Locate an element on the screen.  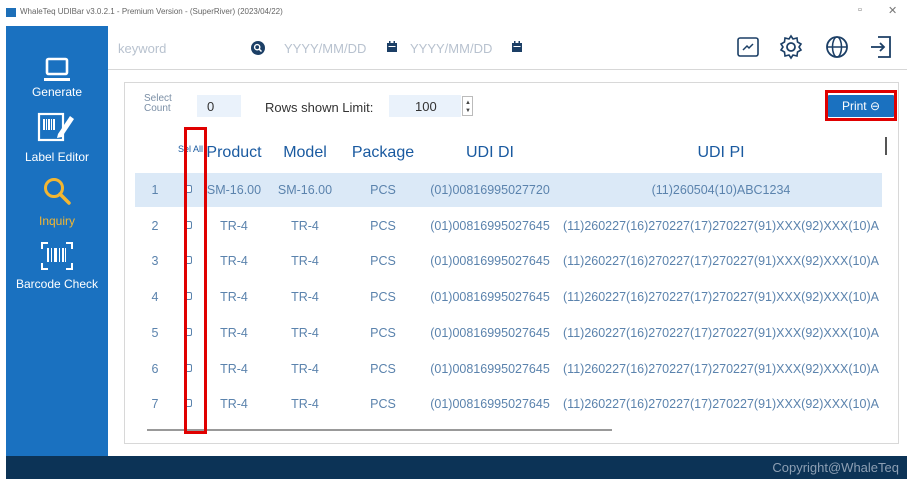
keyword-input is located at coordinates (173, 48).